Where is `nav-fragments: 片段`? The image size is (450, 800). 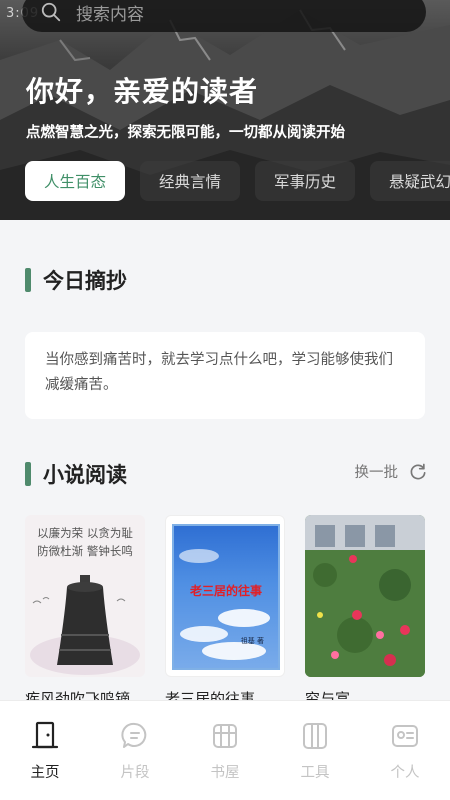 nav-fragments: 片段 is located at coordinates (135, 750).